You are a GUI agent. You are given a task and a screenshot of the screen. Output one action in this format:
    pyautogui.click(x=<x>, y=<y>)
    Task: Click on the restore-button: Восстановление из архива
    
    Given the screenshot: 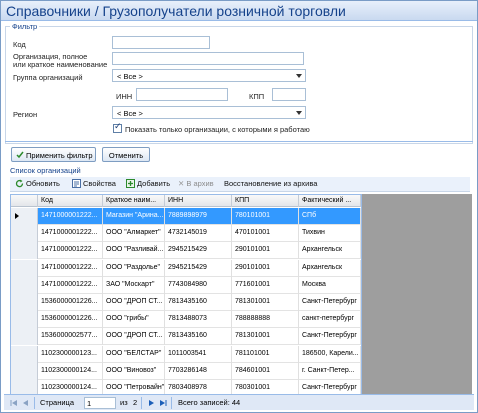 What is the action you would take?
    pyautogui.click(x=270, y=183)
    